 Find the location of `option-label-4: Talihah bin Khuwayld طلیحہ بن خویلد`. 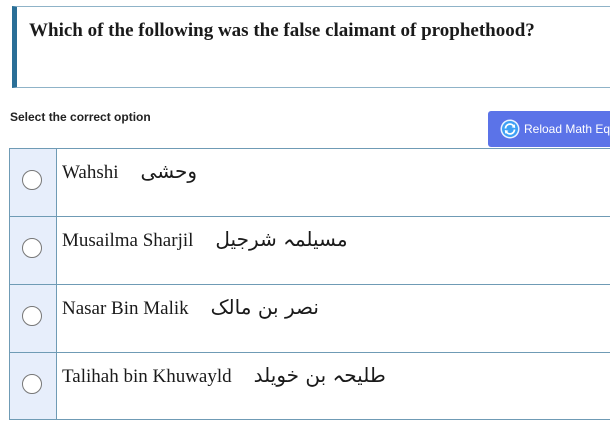

option-label-4: Talihah bin Khuwayld طلیحہ بن خویلد is located at coordinates (224, 375).